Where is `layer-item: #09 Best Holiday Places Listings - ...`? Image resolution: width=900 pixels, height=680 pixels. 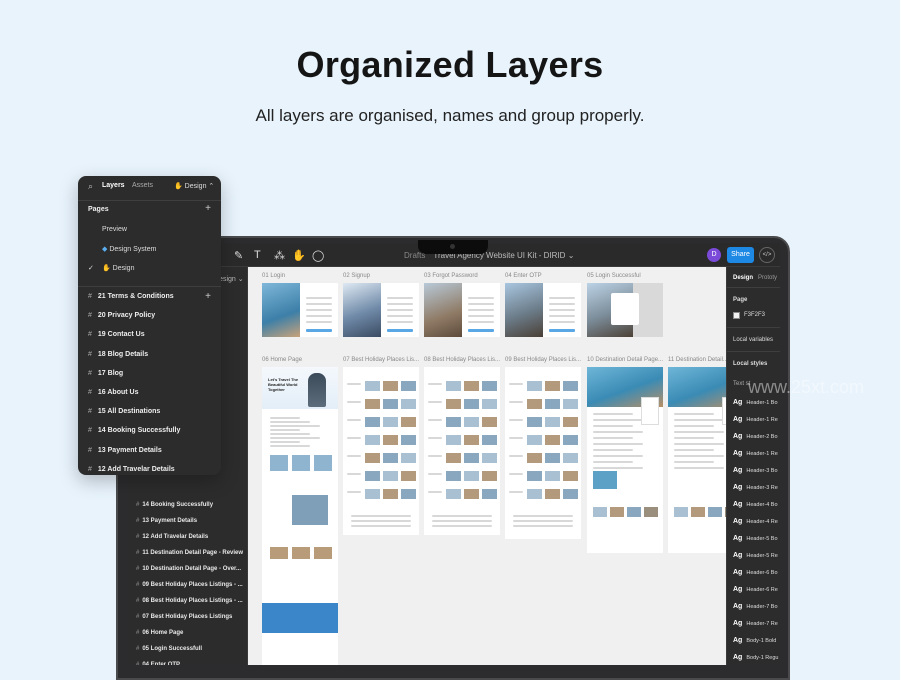
layer-item: #09 Best Holiday Places Listings - ... is located at coordinates (188, 585).